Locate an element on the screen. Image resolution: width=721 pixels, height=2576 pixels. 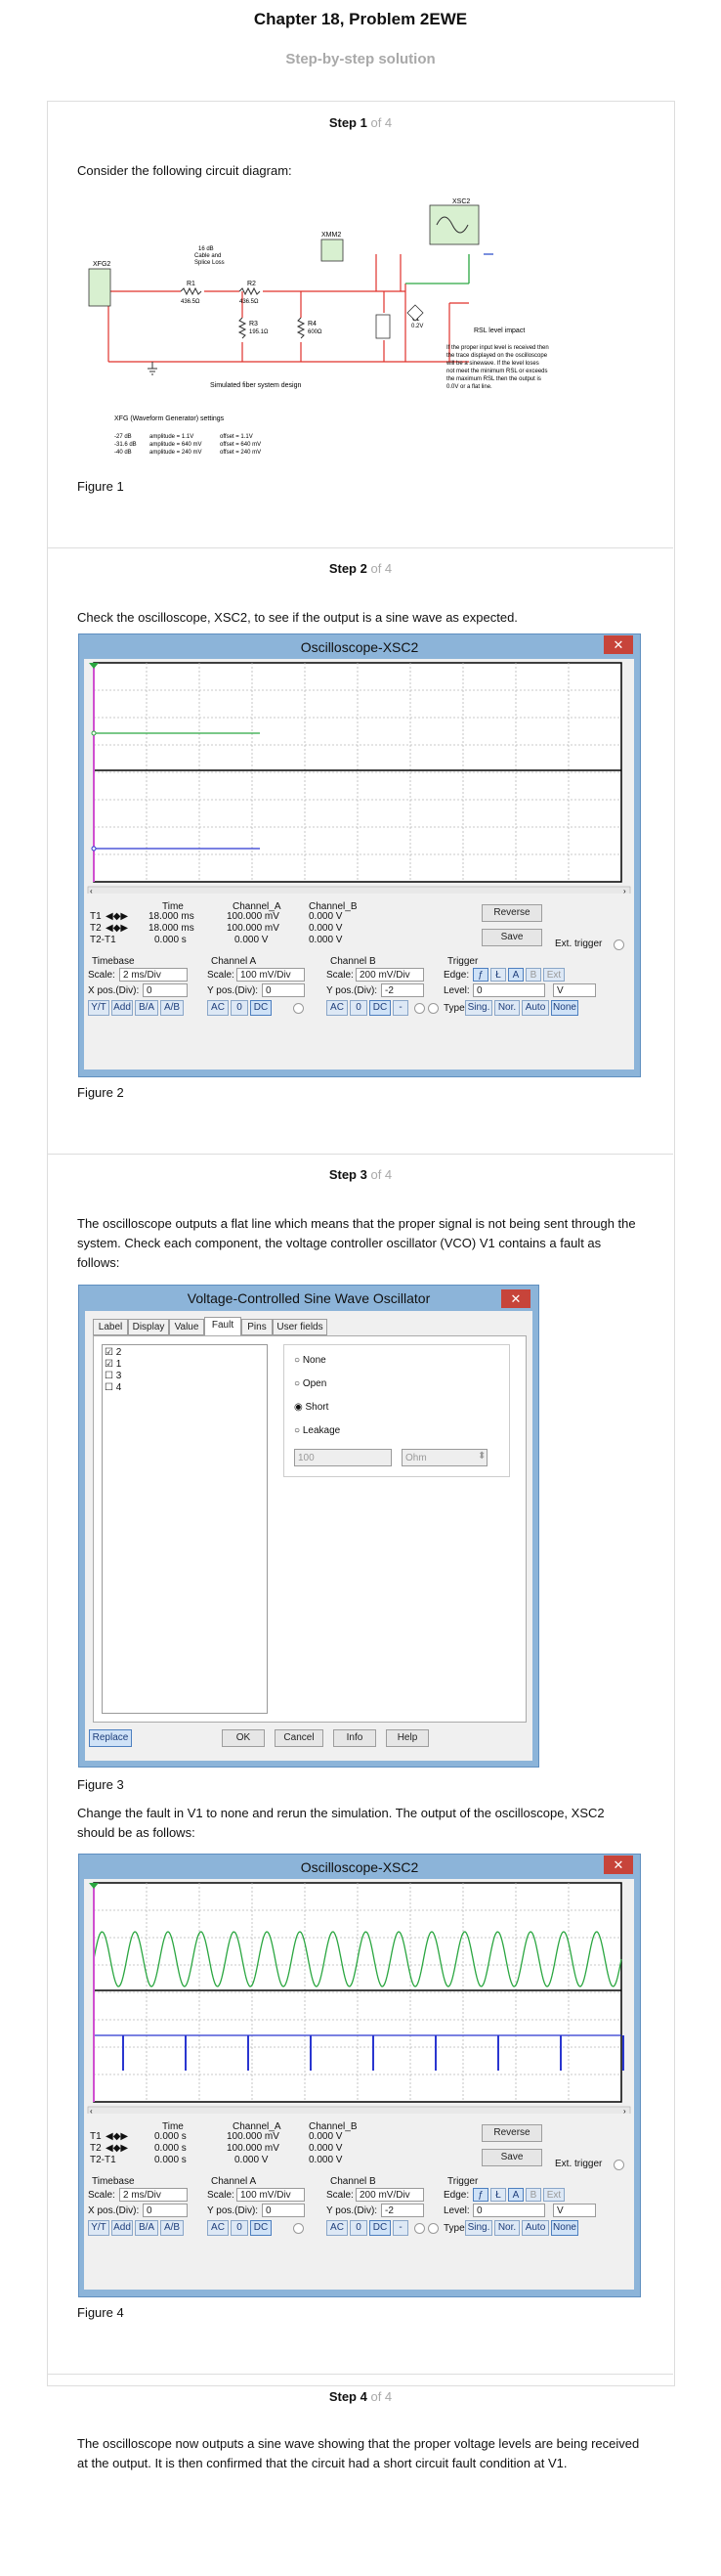
radio-selected-icon: ◉ is located at coordinates (298, 1407).